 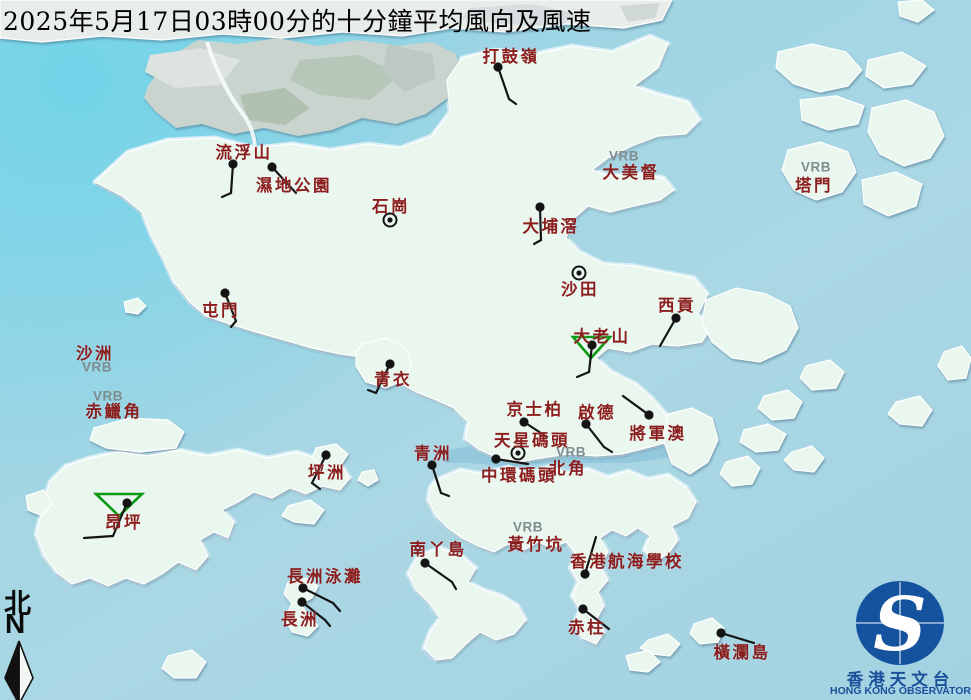 What do you see at coordinates (438, 549) in the screenshot?
I see `station-label: 南丫島` at bounding box center [438, 549].